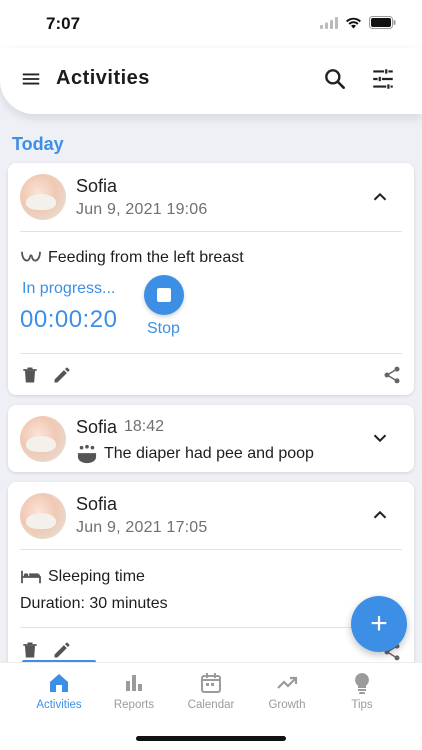  Describe the element at coordinates (69, 319) in the screenshot. I see `elapsed-timer: 00:00:20` at that location.